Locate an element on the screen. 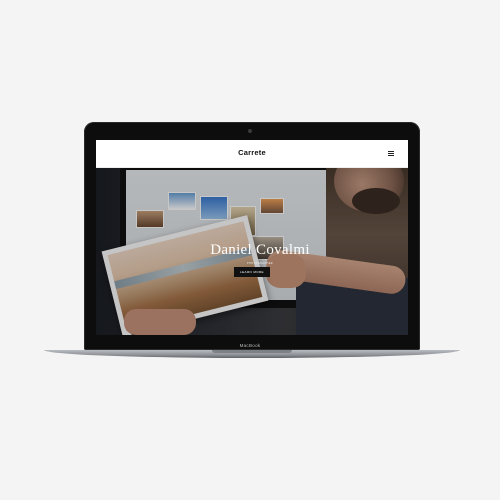  device-label: MacBook is located at coordinates (250, 345).